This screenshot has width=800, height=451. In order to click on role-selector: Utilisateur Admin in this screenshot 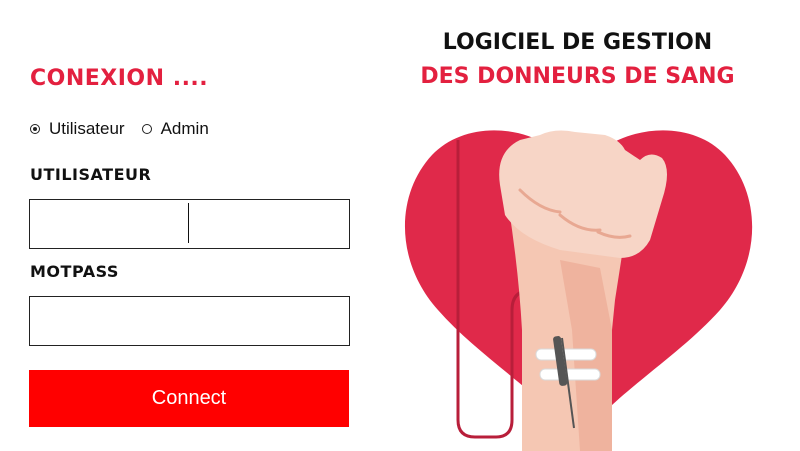, I will do `click(119, 129)`.